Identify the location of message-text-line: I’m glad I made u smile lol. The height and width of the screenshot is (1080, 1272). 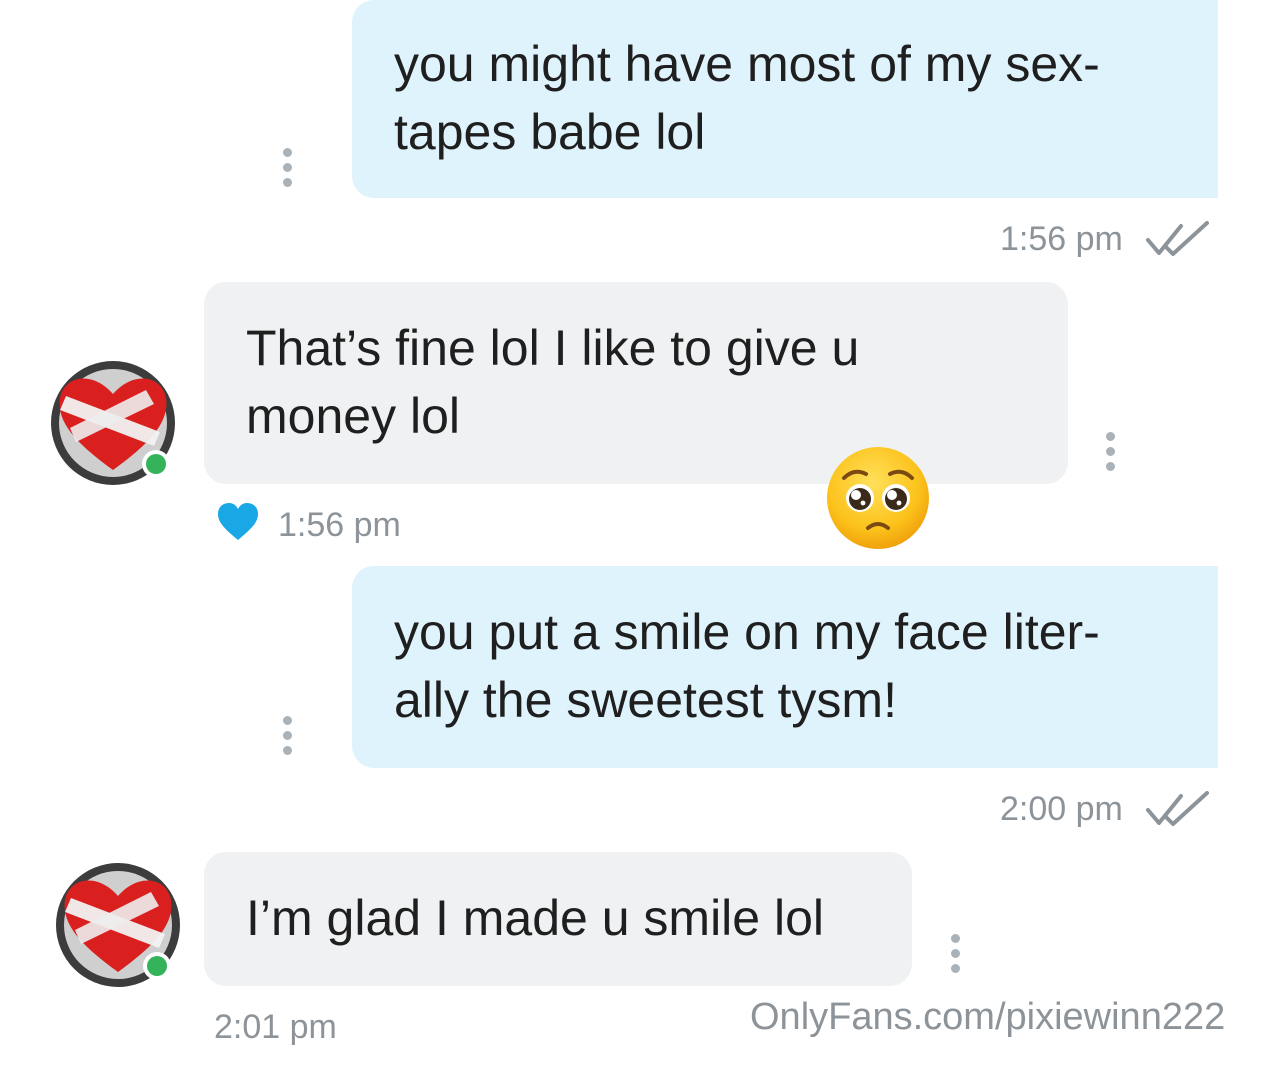
(535, 918).